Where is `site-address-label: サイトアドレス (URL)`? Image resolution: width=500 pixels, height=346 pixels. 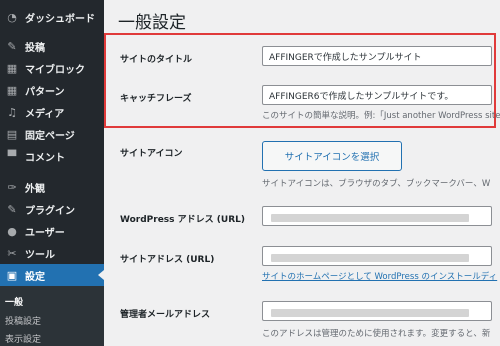
site-address-label: サイトアドレス (URL) is located at coordinates (167, 260).